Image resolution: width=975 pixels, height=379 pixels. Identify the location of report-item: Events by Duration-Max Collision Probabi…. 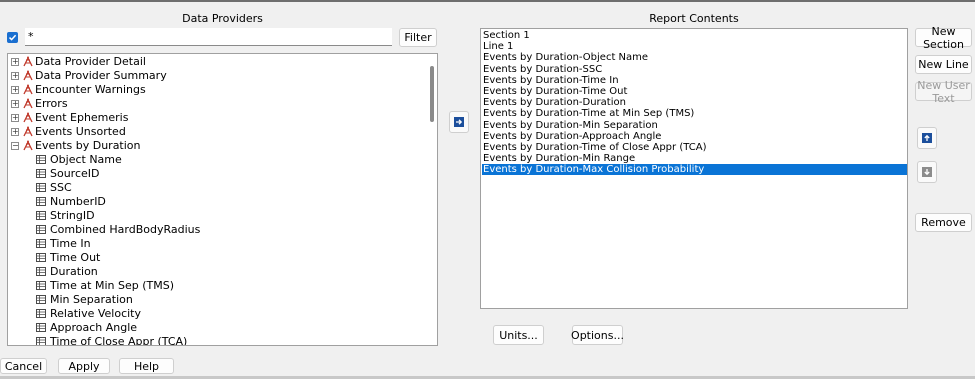
(694, 170).